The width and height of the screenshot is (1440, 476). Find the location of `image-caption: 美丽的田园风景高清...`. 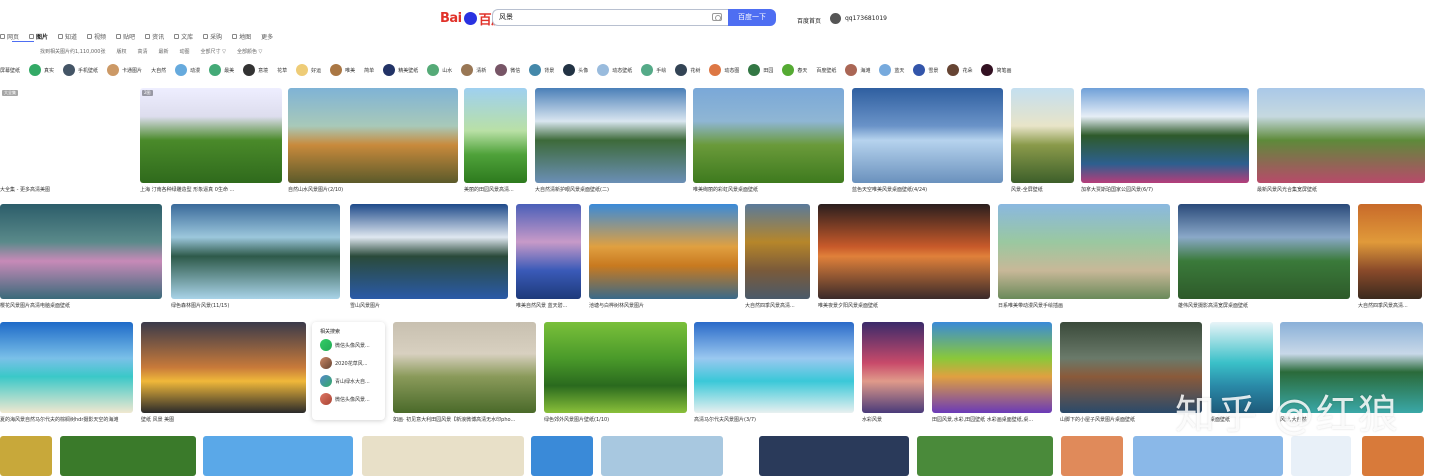

image-caption: 美丽的田园风景高清... is located at coordinates (495, 189).